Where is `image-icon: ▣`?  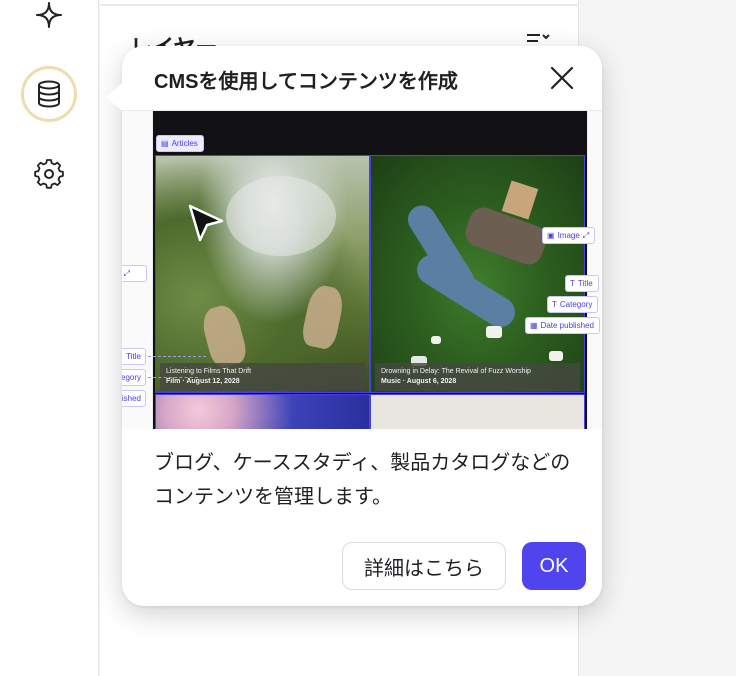
image-icon: ▣ is located at coordinates (551, 235).